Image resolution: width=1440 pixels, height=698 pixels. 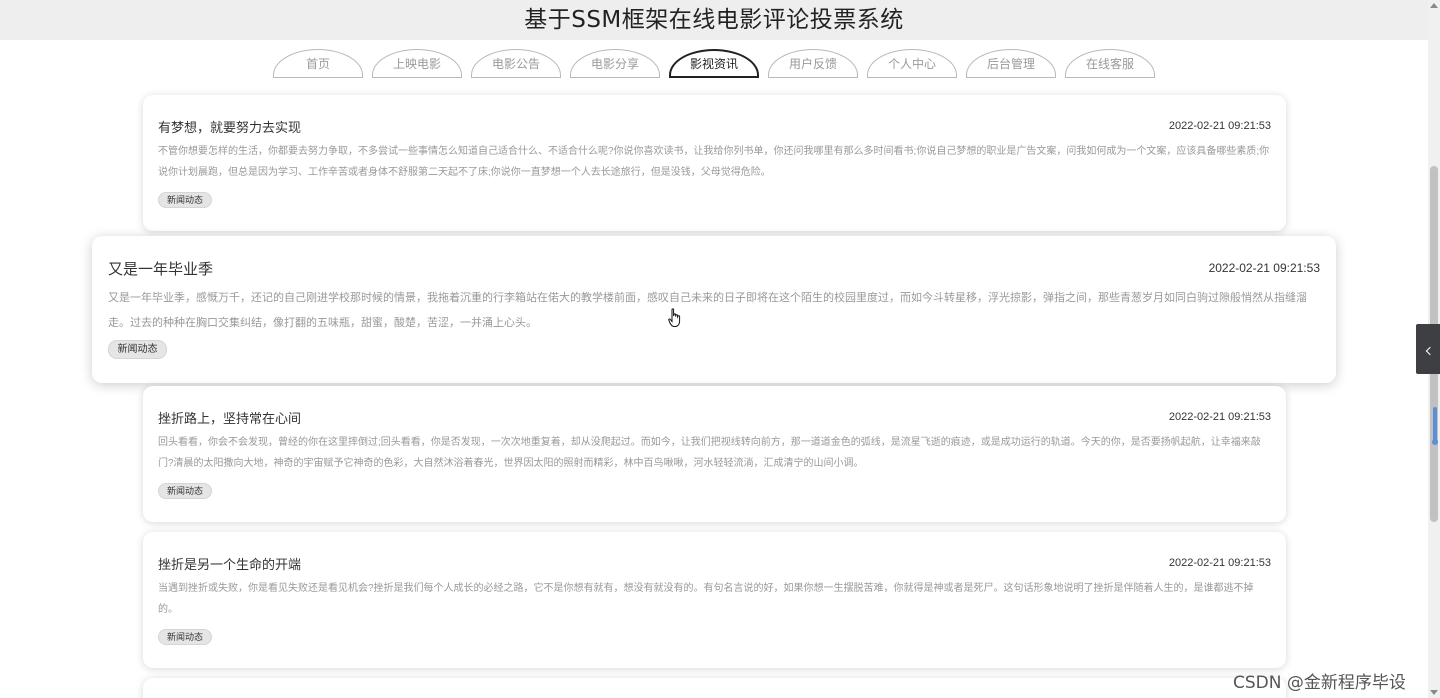 What do you see at coordinates (674, 317) in the screenshot?
I see `hand-pointer-icon` at bounding box center [674, 317].